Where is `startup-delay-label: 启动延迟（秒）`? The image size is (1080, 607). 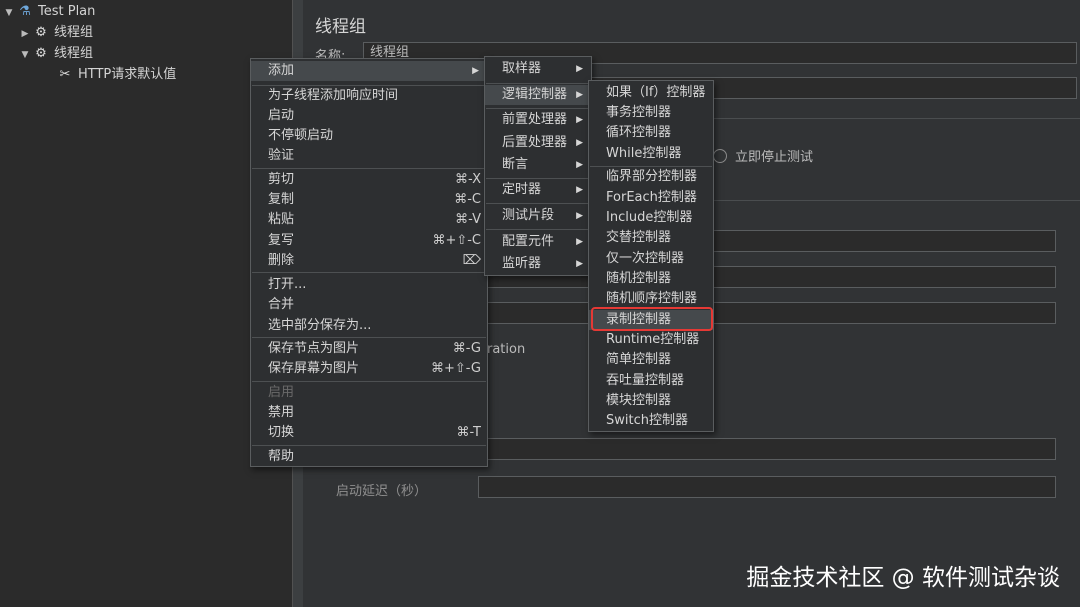
startup-delay-label: 启动延迟（秒） is located at coordinates (382, 491).